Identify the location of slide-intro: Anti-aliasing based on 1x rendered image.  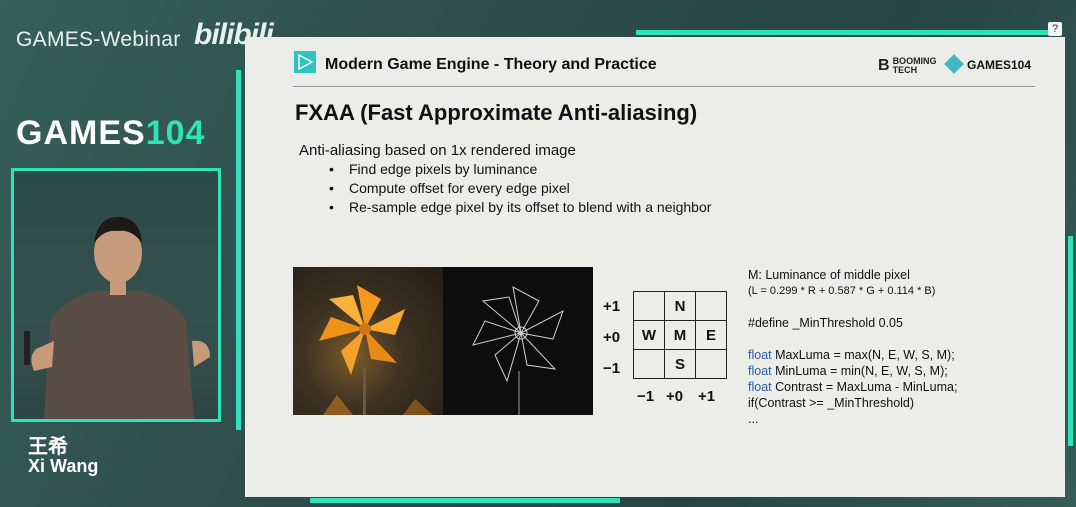
(437, 150).